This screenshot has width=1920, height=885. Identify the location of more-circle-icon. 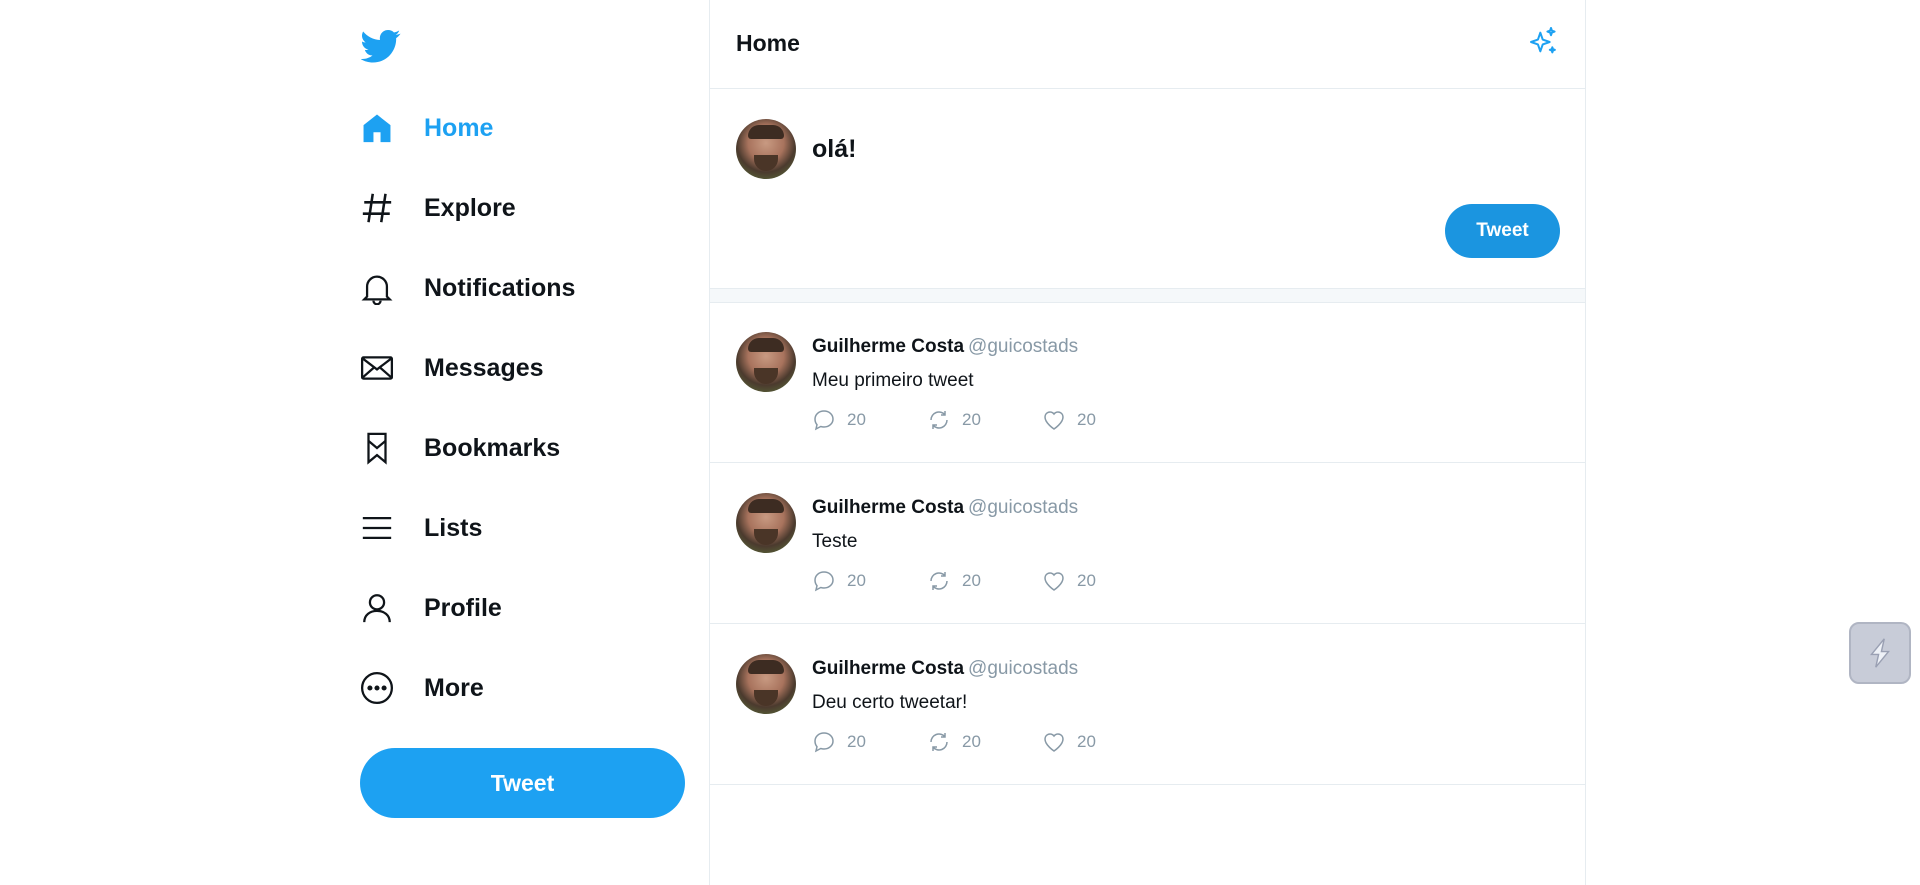
(377, 688).